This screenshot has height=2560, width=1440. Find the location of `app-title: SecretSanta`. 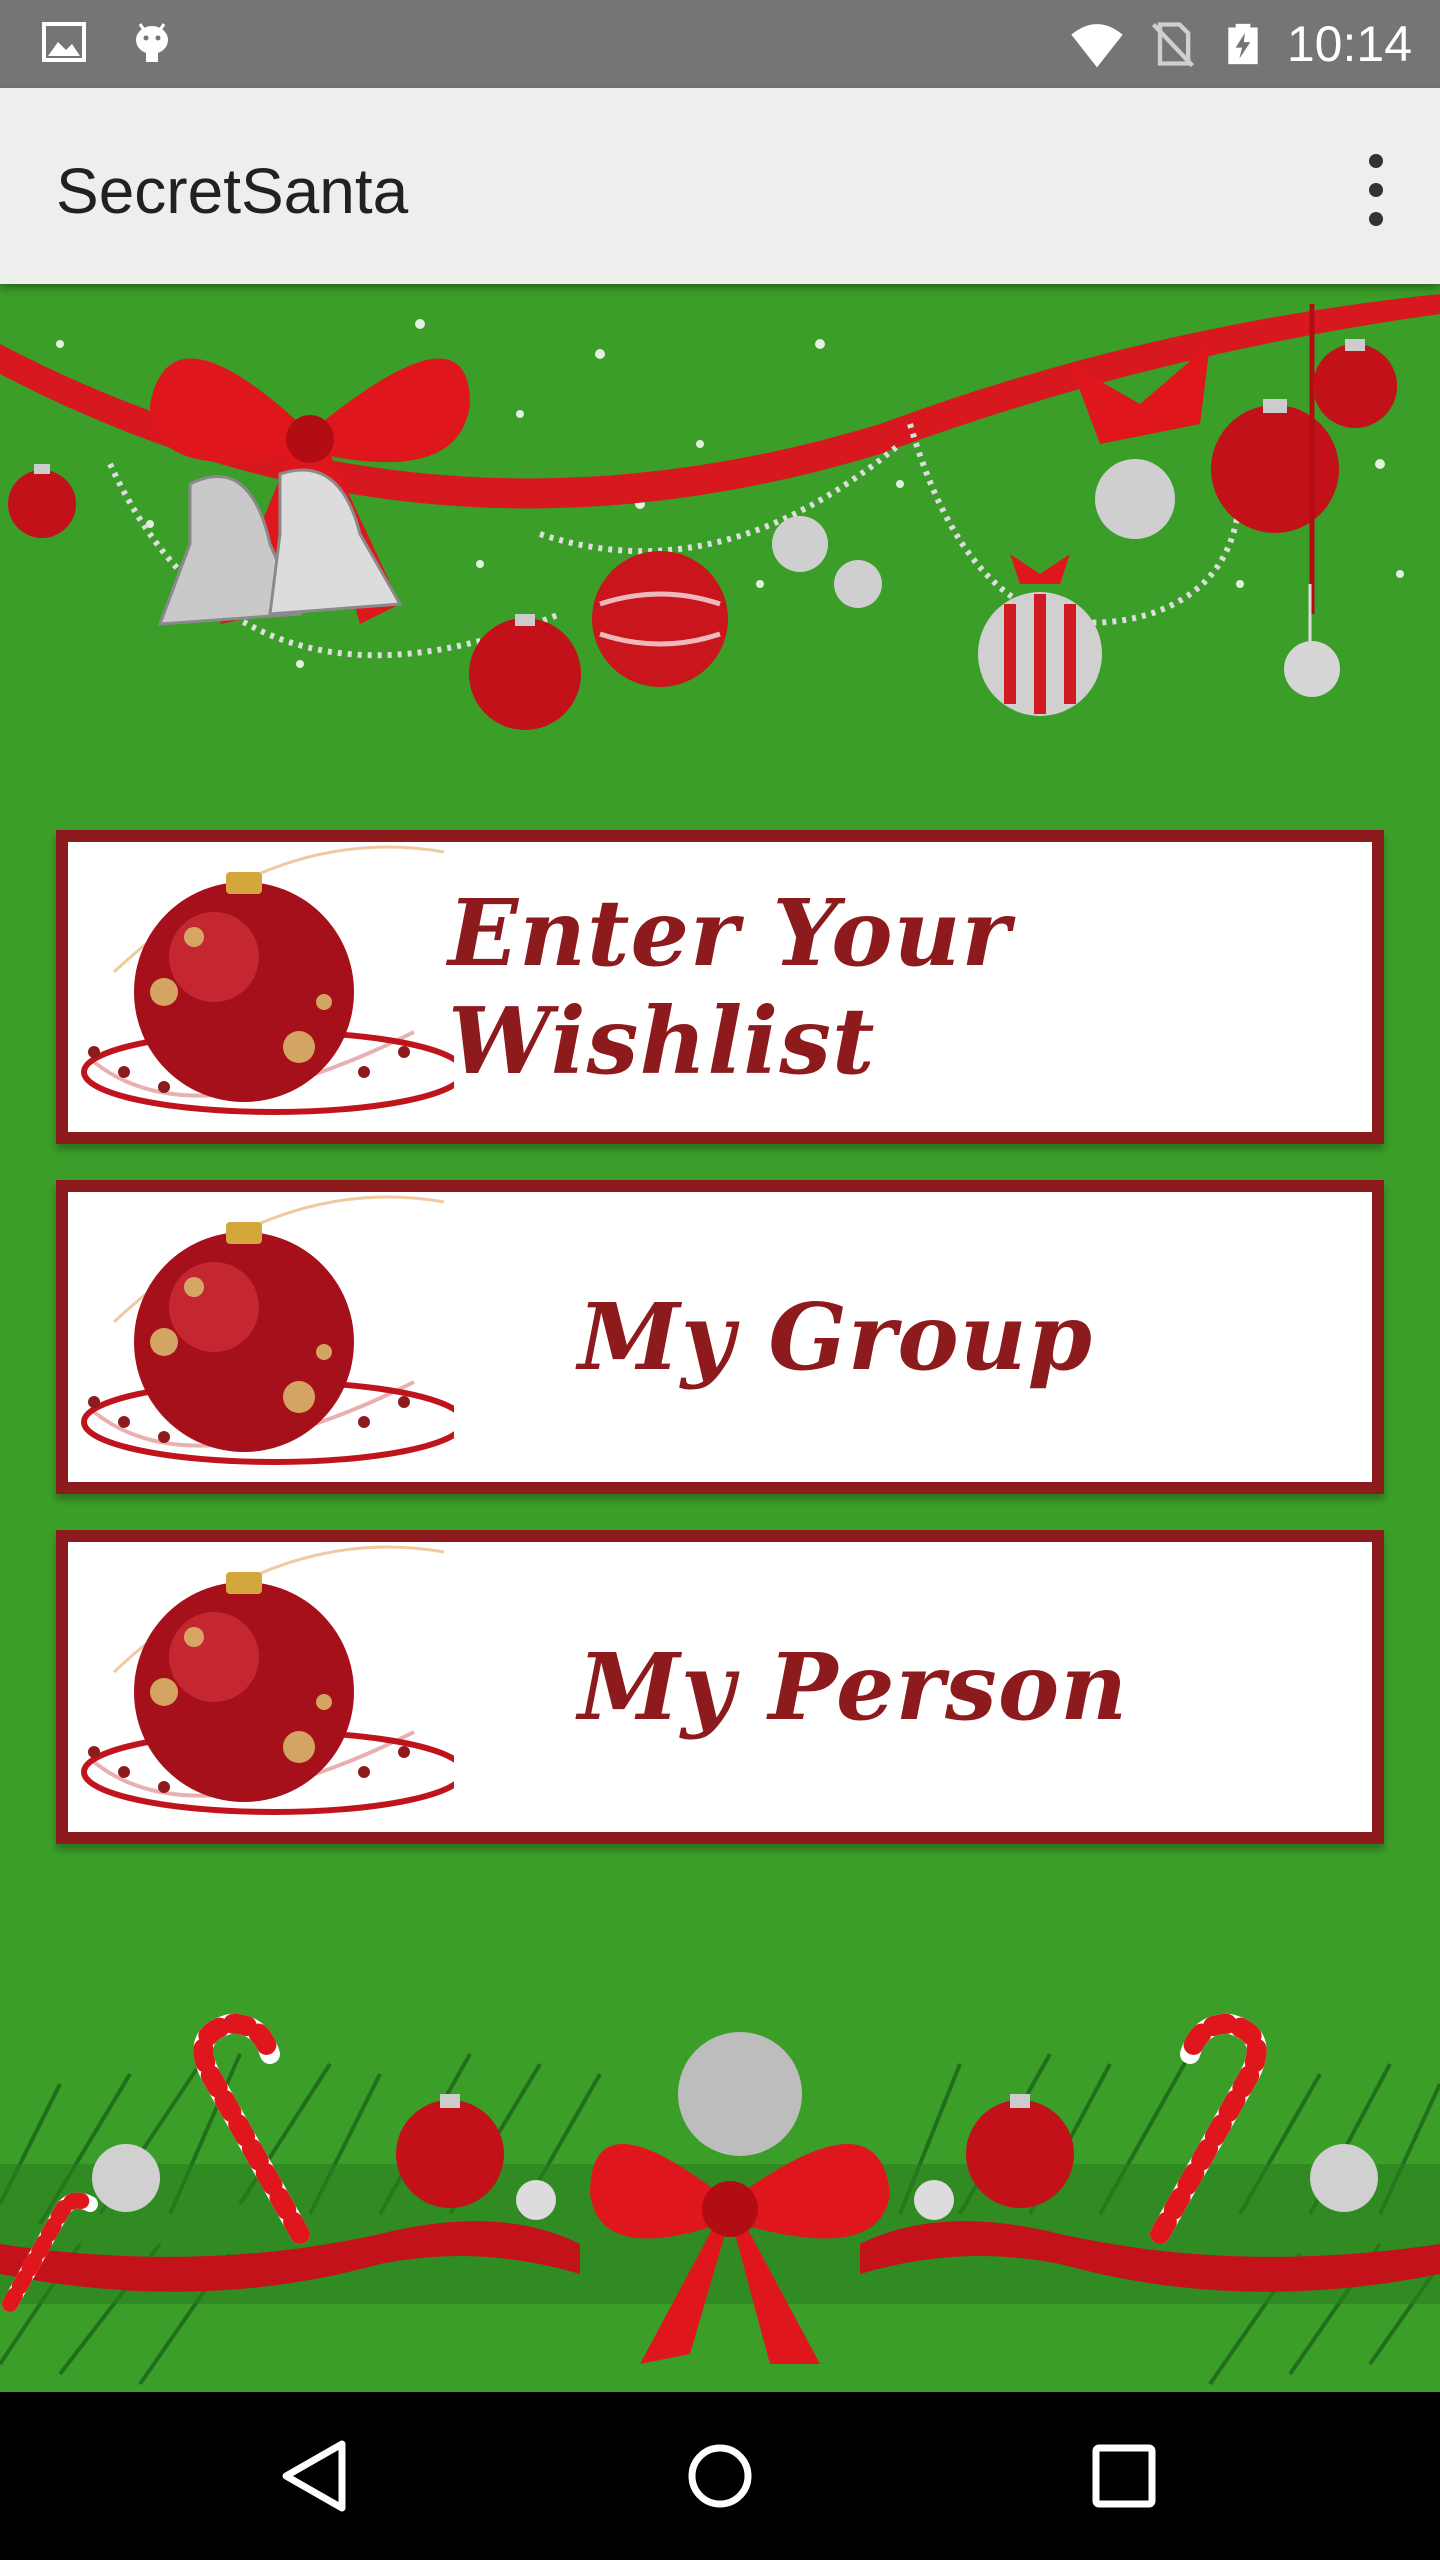

app-title: SecretSanta is located at coordinates (232, 191).